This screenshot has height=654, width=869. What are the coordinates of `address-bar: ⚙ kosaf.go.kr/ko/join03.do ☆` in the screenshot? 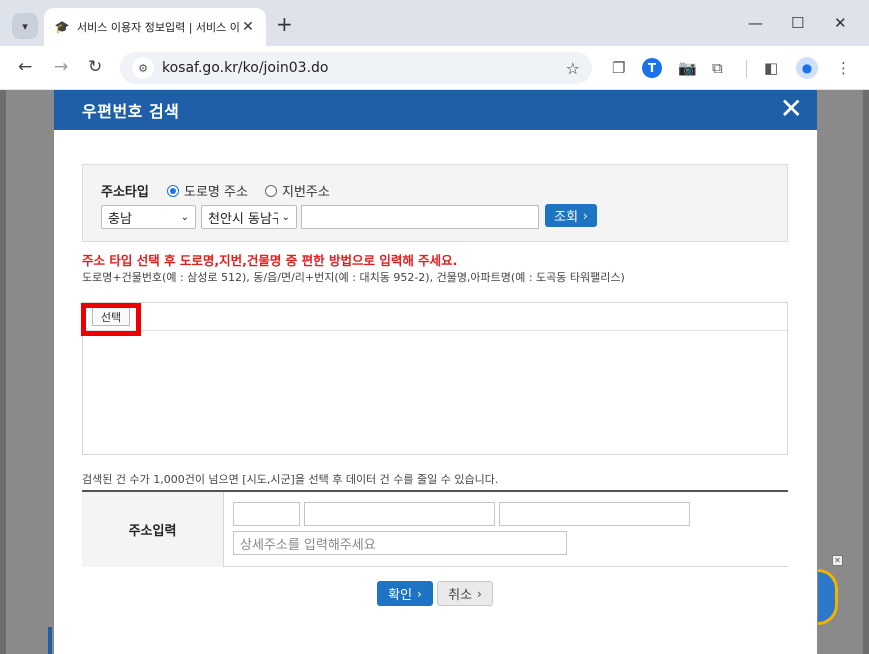 It's located at (356, 68).